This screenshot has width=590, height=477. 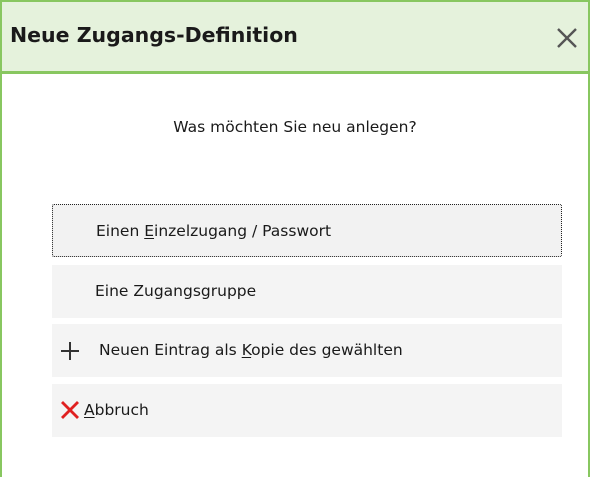 What do you see at coordinates (176, 291) in the screenshot?
I see `option-label: Eine Zugangsgruppe` at bounding box center [176, 291].